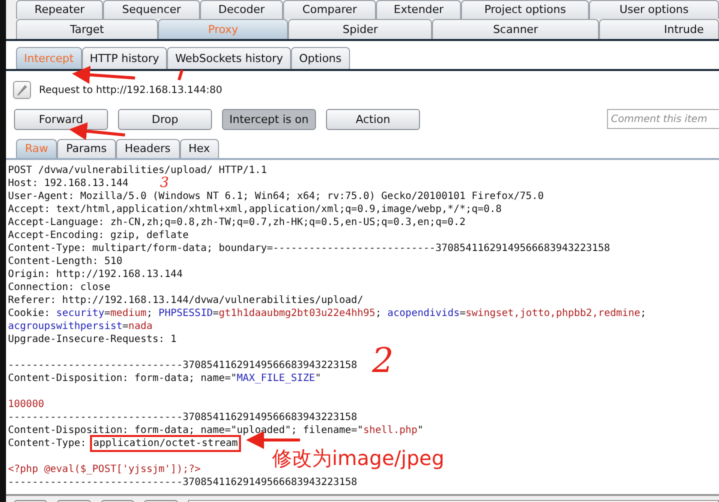 The width and height of the screenshot is (719, 502). What do you see at coordinates (137, 170) in the screenshot?
I see `code-line: POST /dvwa/vulnerabilities/upload/ HTTP/1.1` at bounding box center [137, 170].